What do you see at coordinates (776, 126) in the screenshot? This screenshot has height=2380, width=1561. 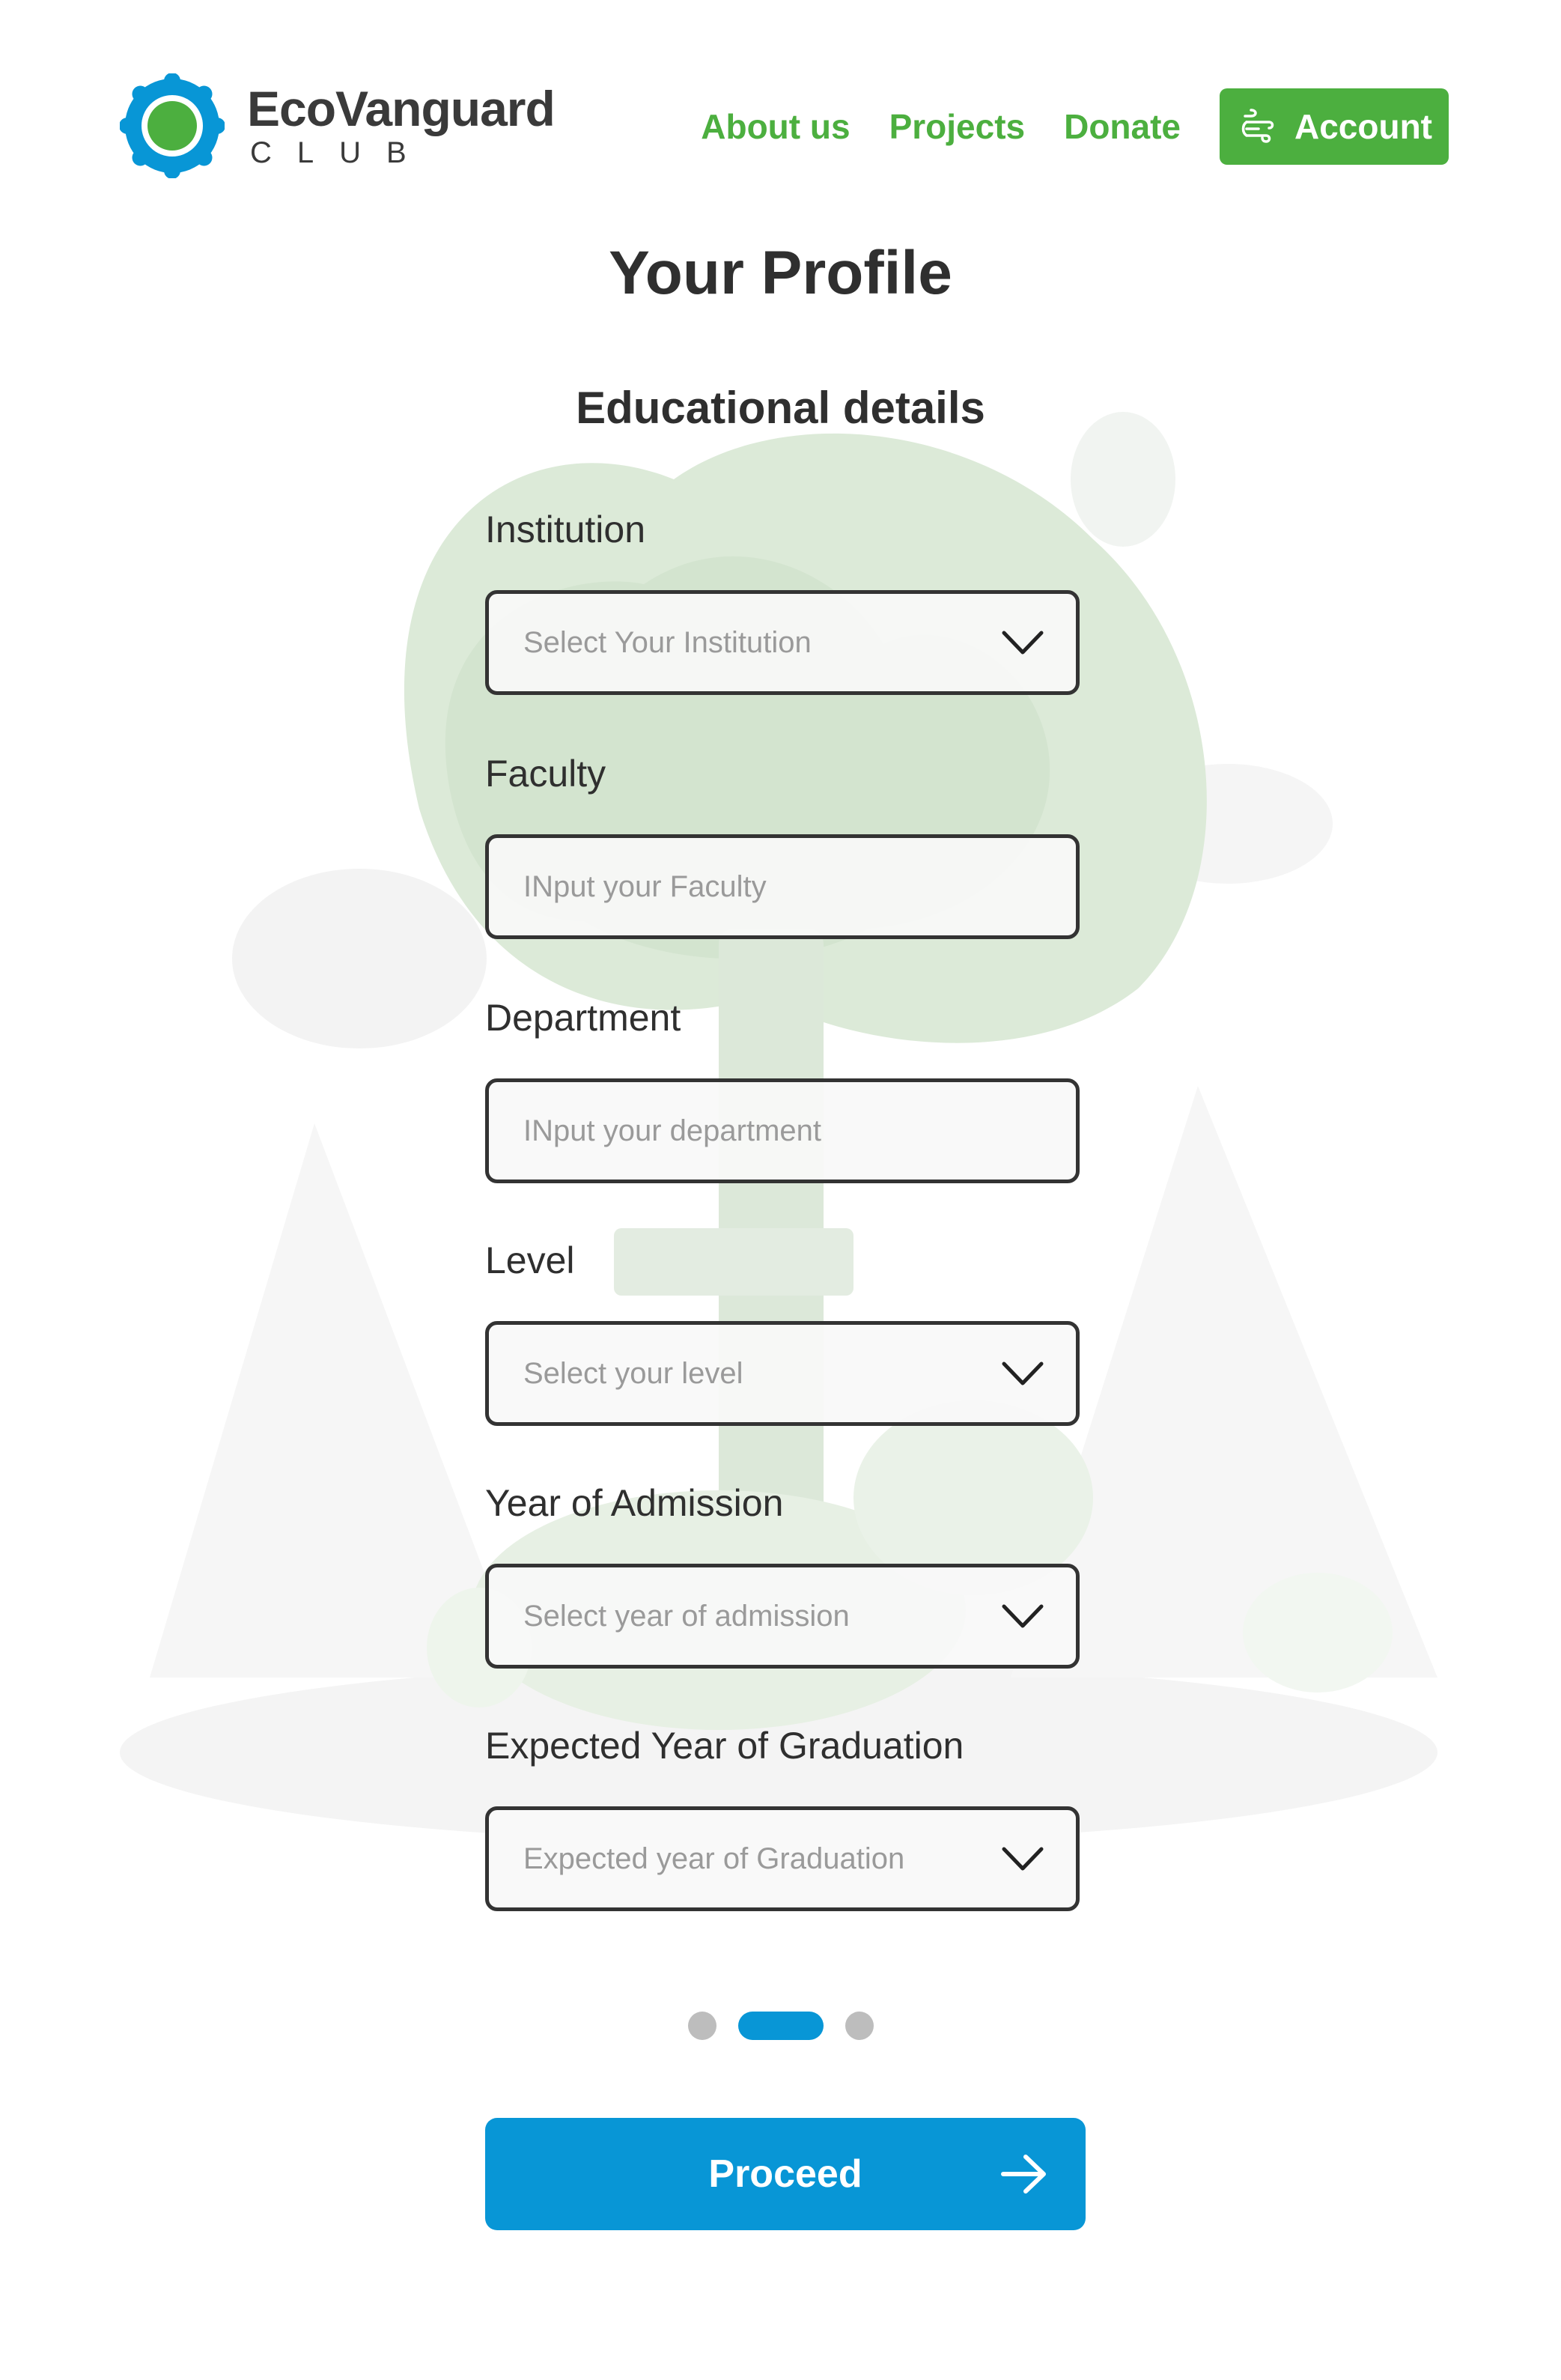 I see `nav-link-about: About us` at bounding box center [776, 126].